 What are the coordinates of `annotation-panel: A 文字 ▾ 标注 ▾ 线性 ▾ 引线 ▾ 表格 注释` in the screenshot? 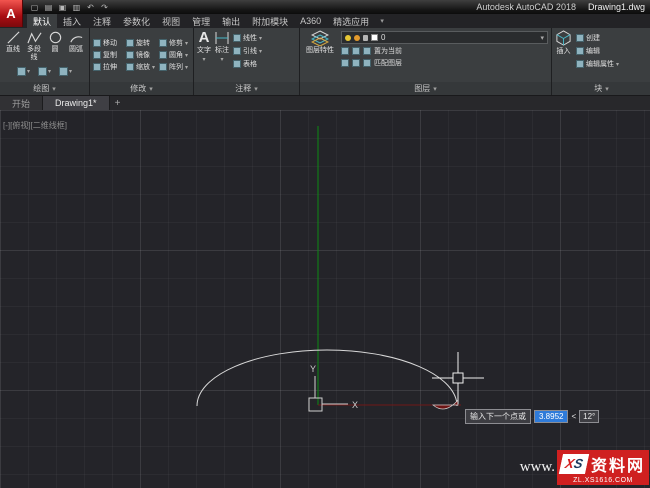 It's located at (247, 61).